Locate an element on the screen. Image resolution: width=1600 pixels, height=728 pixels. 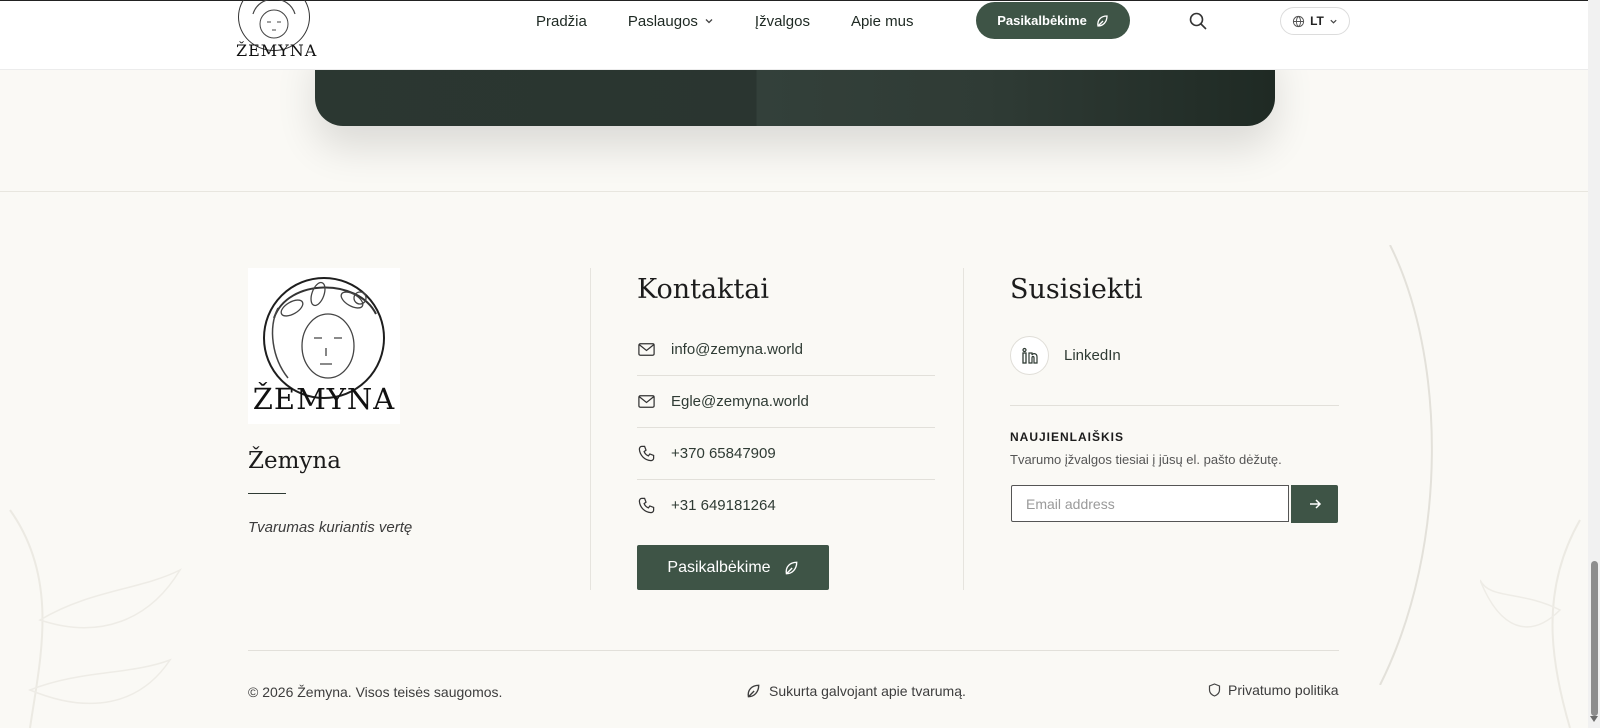
newsletter-title: NAUJIENLAIŠKIS is located at coordinates (1067, 437).